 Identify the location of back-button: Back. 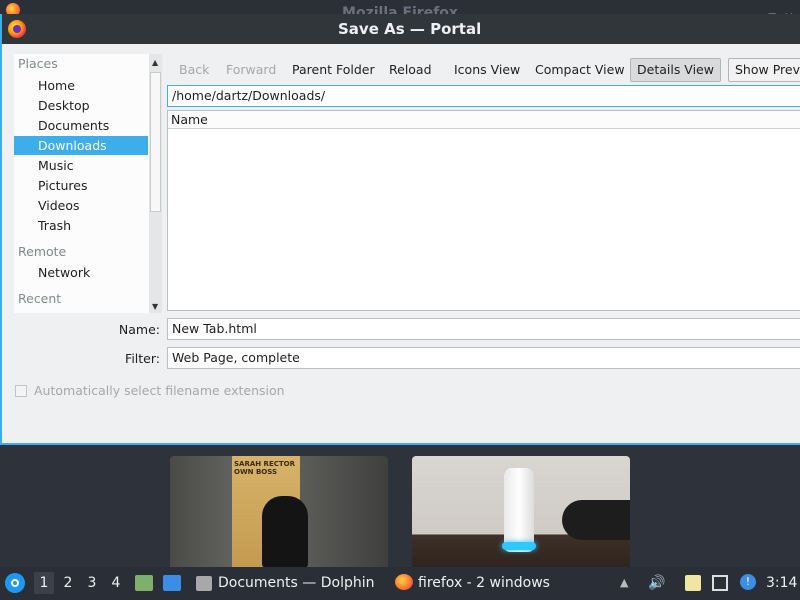
(194, 70).